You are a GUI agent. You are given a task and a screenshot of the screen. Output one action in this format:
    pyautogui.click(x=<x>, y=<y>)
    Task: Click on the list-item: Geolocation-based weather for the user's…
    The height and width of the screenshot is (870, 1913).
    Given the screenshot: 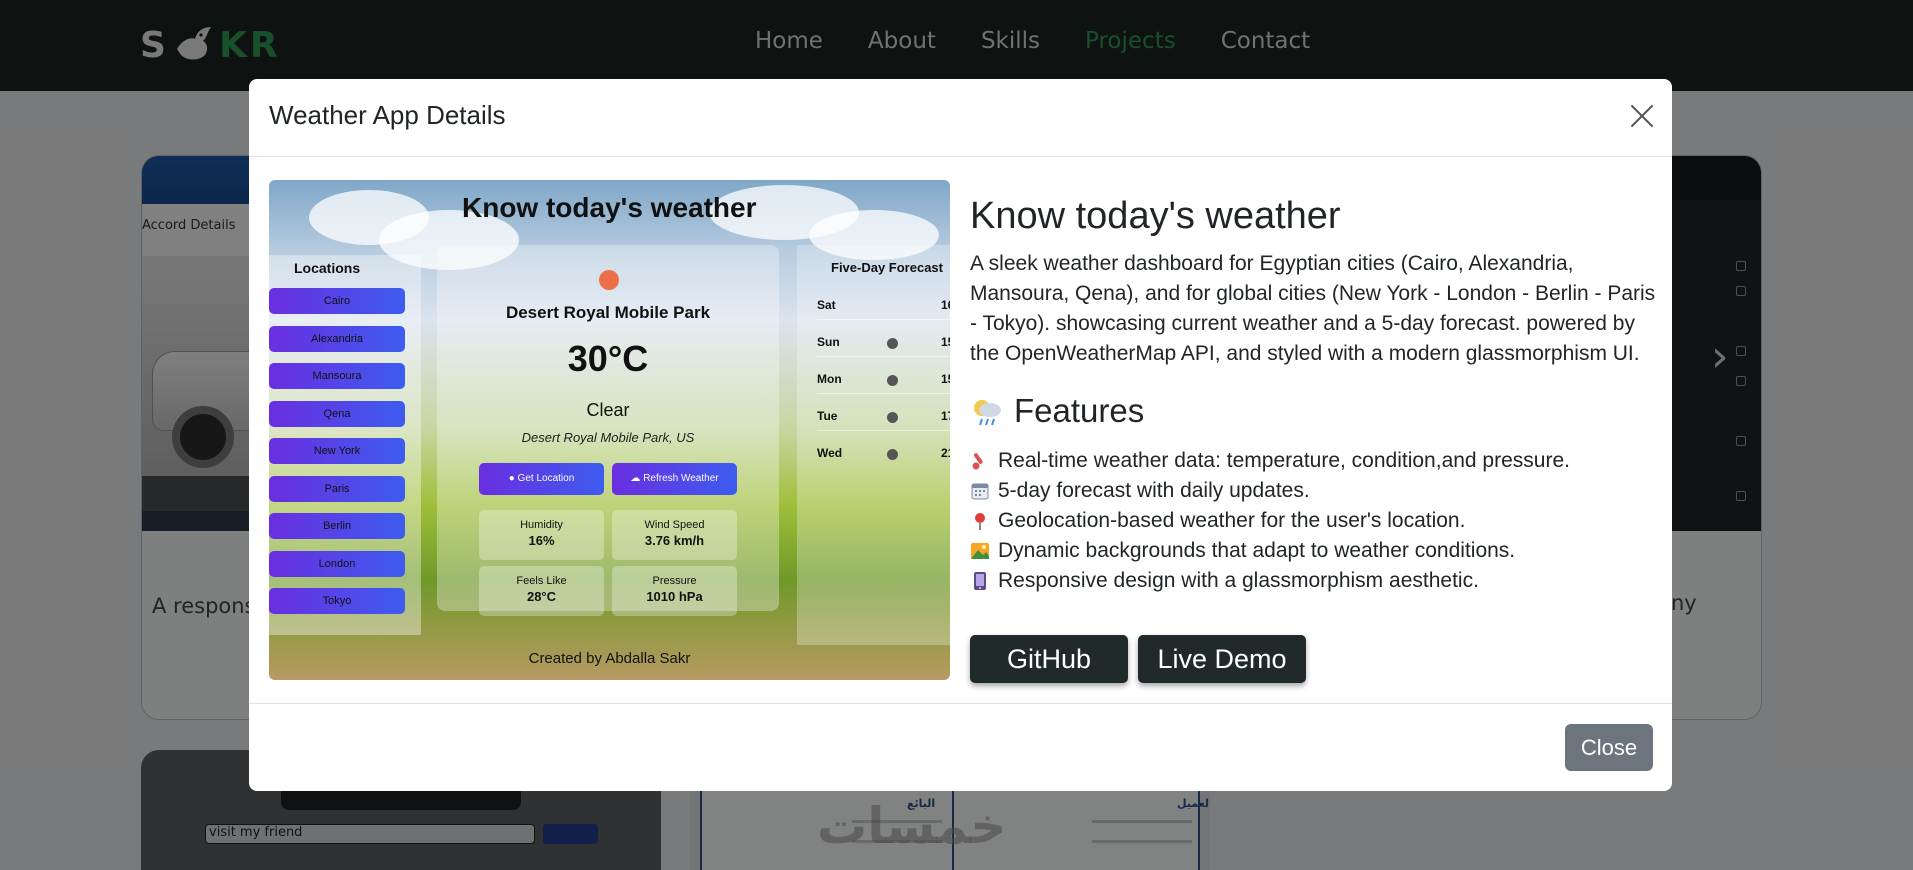 What is the action you would take?
    pyautogui.click(x=1270, y=521)
    